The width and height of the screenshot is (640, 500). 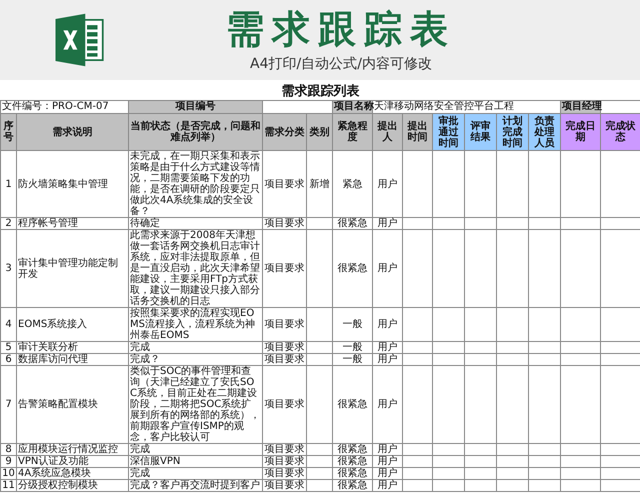 I want to click on table-cell: 4, so click(x=8, y=325).